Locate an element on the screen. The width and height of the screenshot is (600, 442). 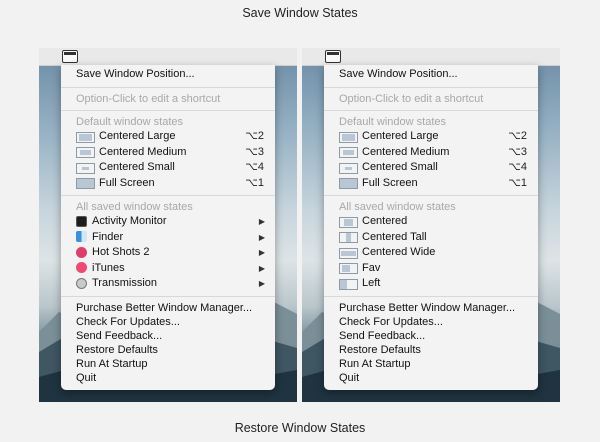
app-item-transmission: Transmission ▶ is located at coordinates (168, 284).